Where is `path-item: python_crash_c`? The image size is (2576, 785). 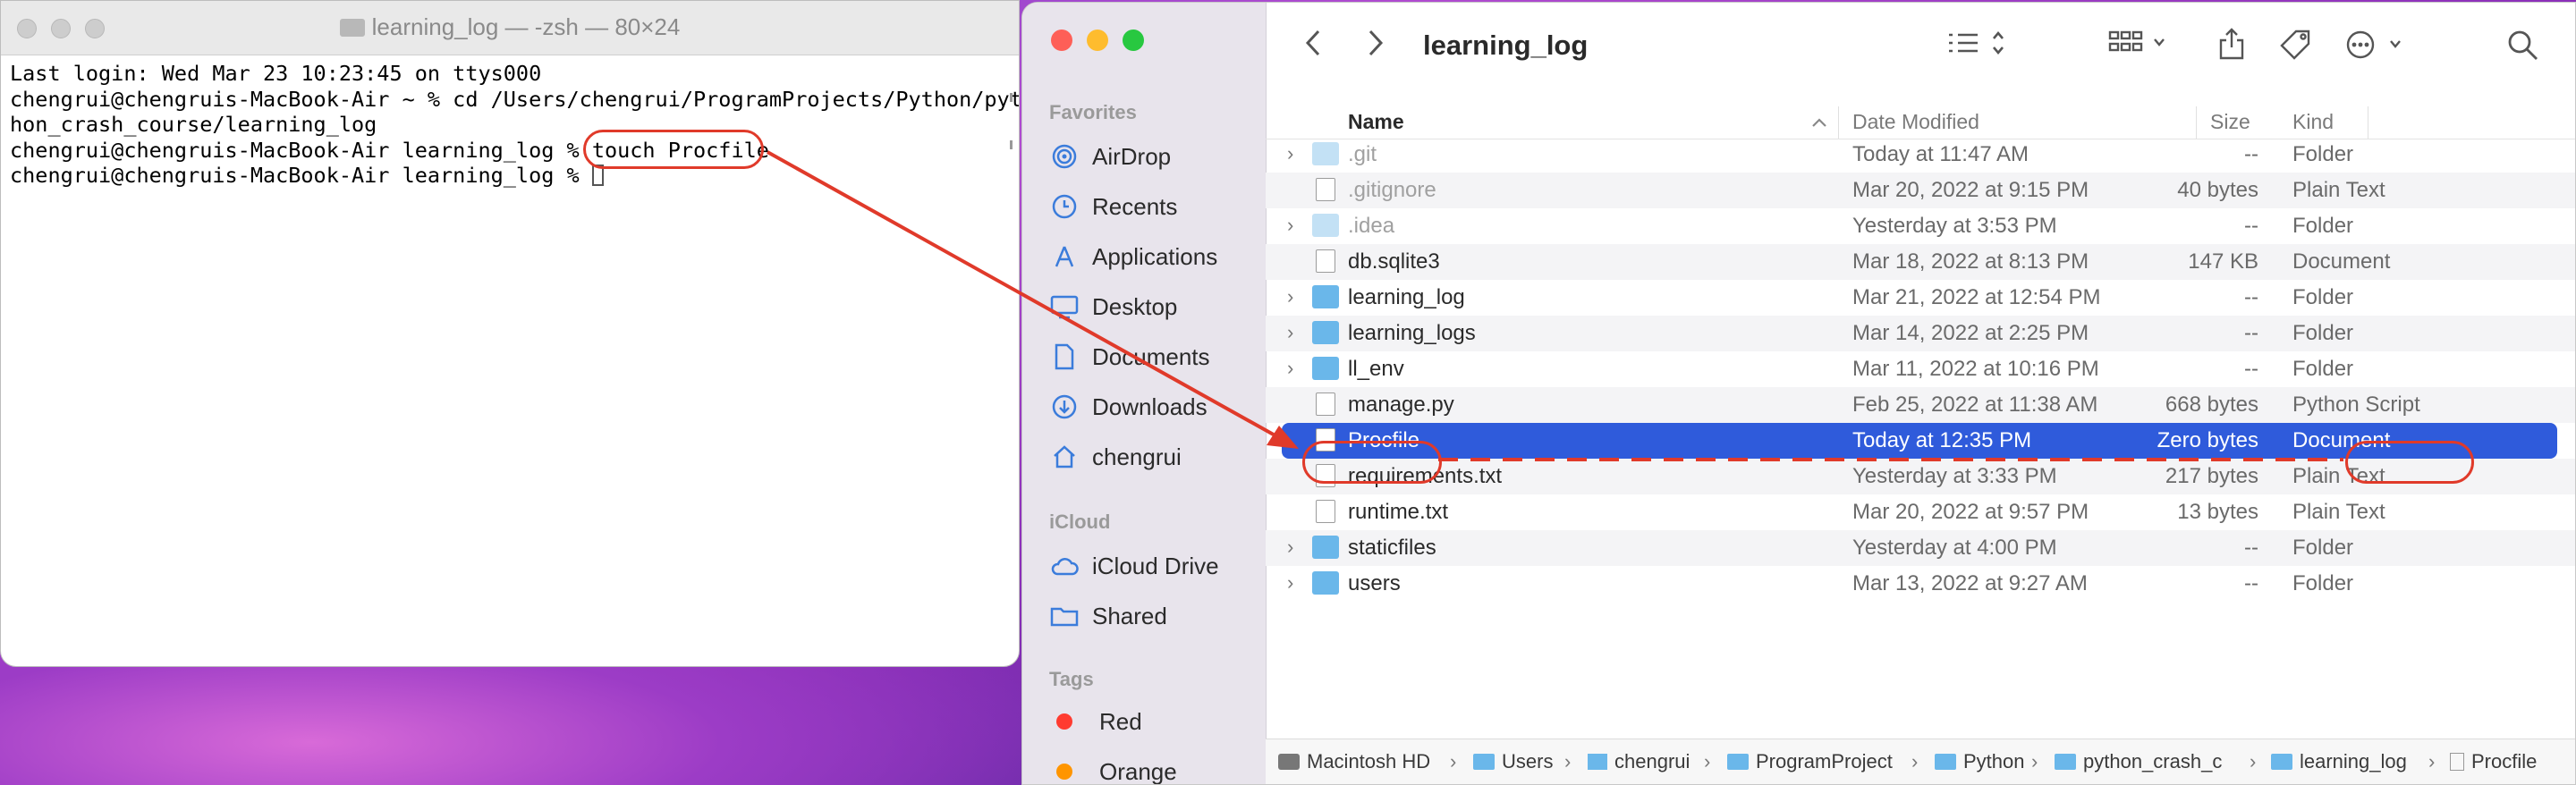 path-item: python_crash_c is located at coordinates (2148, 761).